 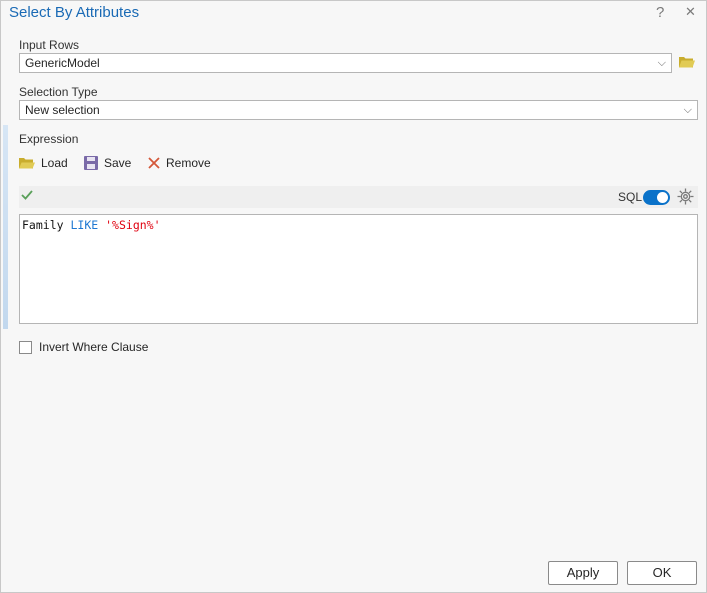 I want to click on code-field: Family, so click(x=43, y=225).